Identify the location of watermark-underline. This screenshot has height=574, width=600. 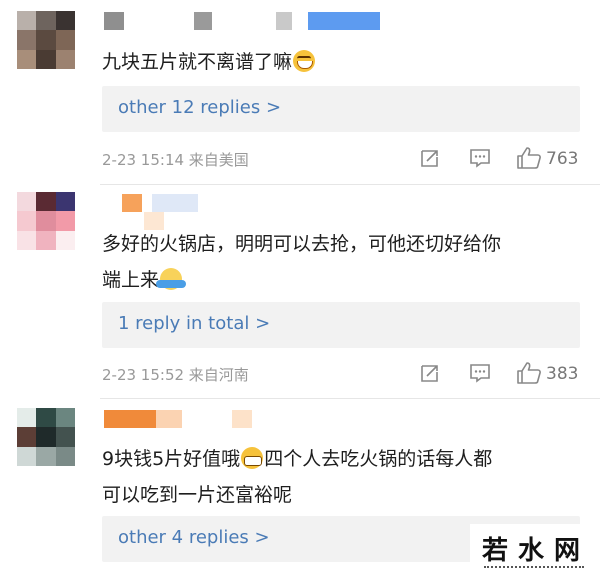
(534, 568).